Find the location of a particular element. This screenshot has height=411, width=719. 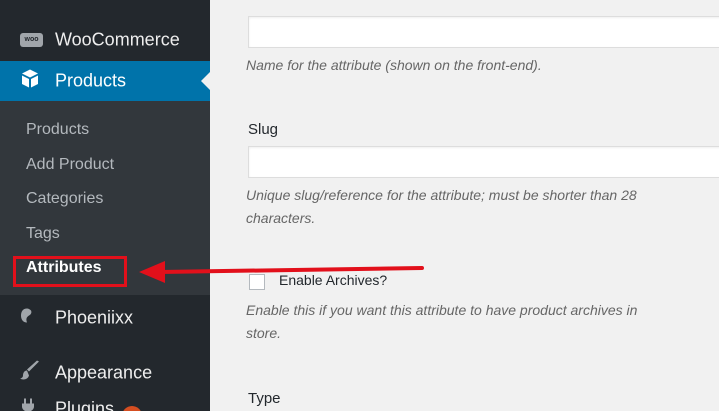

menu-appearance: Appearance is located at coordinates (105, 373).